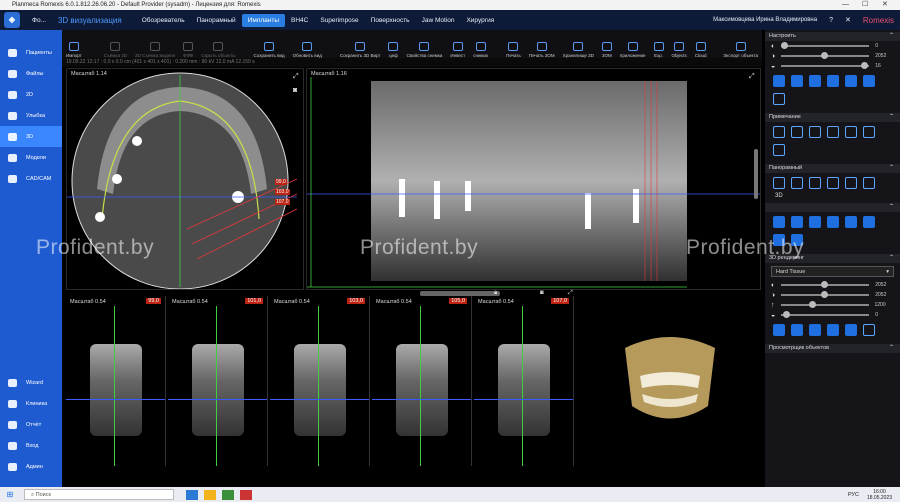  What do you see at coordinates (851, 222) in the screenshot?
I see `segment-icon` at bounding box center [851, 222].